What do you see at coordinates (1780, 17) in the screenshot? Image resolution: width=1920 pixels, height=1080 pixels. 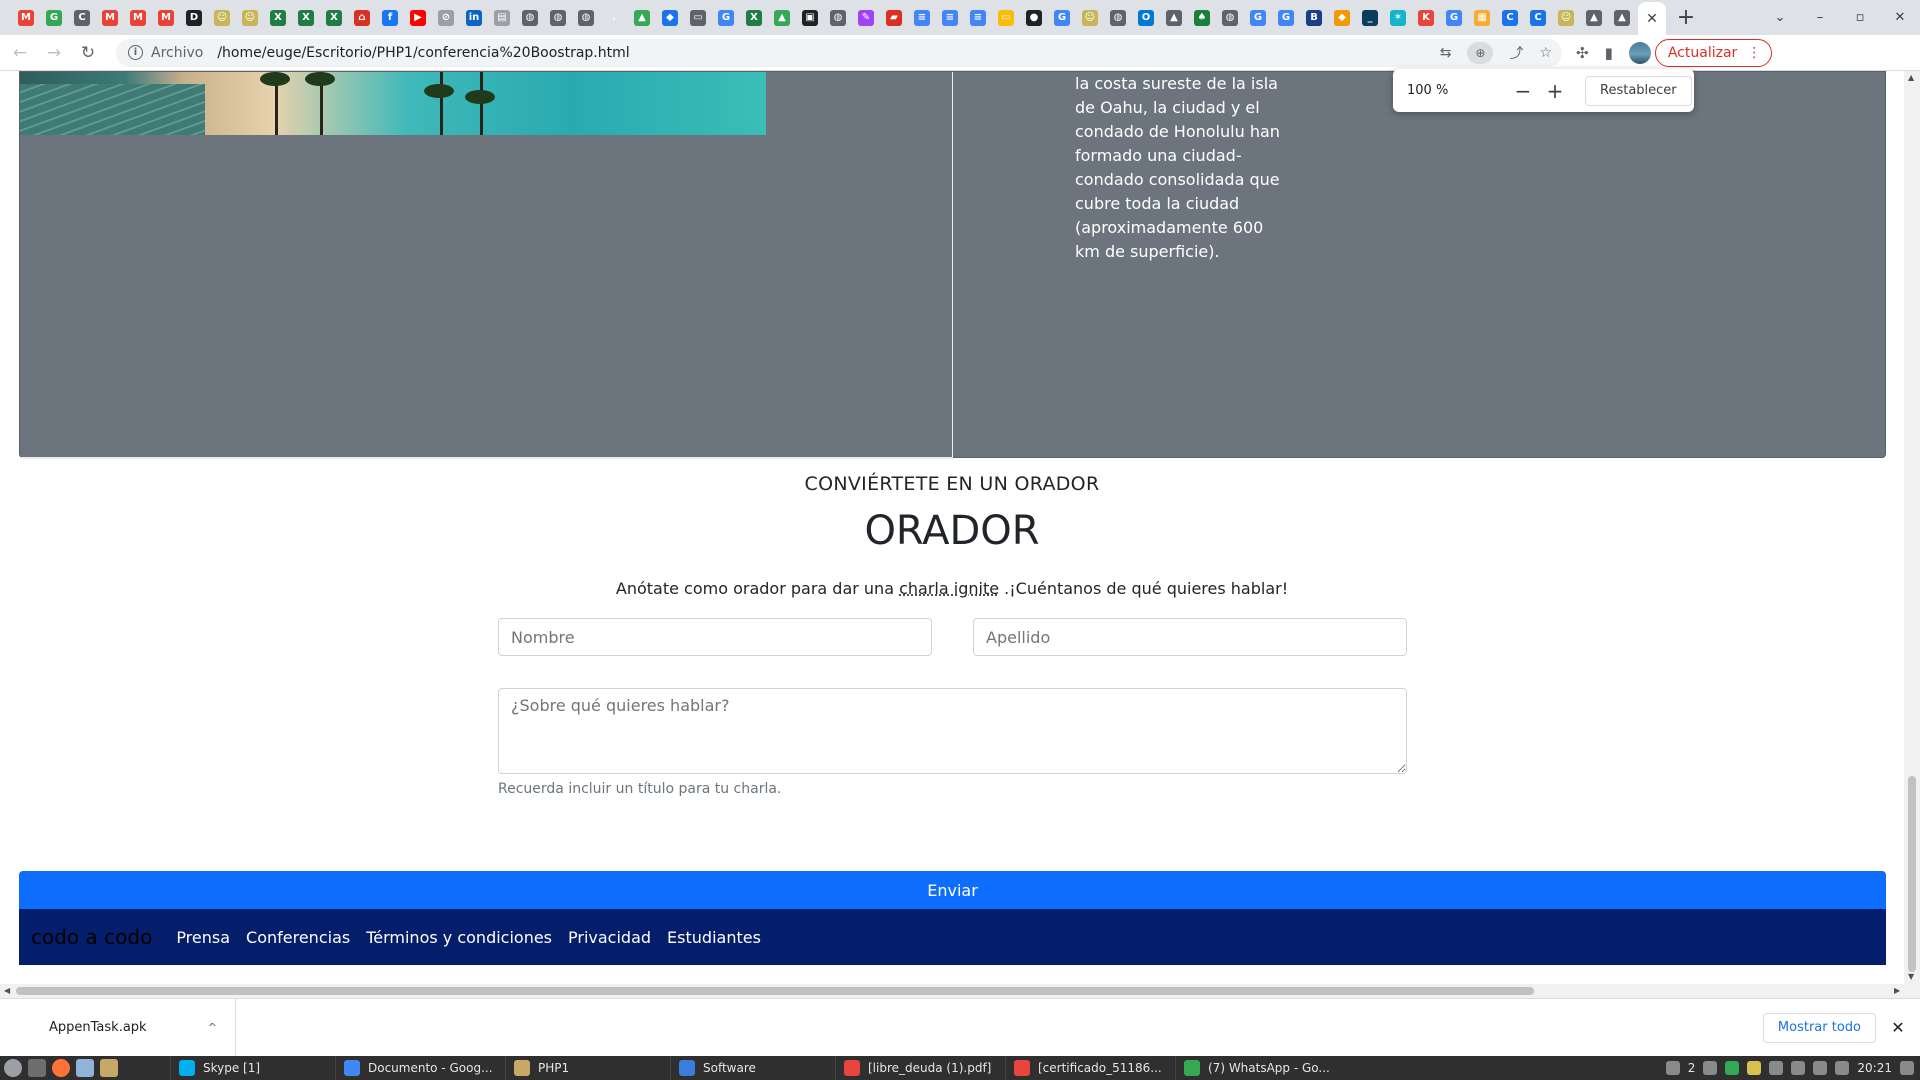 I see `tab-search-icon: ⌄` at bounding box center [1780, 17].